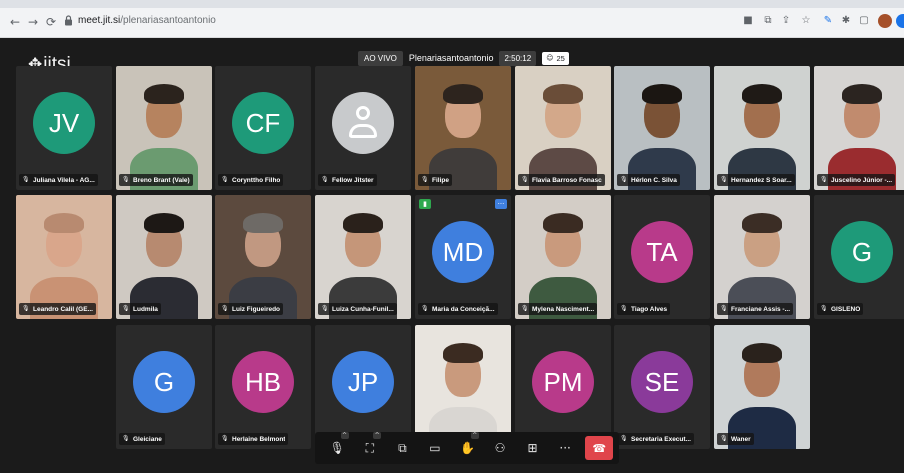 The height and width of the screenshot is (473, 904). What do you see at coordinates (662, 128) in the screenshot?
I see `participant-tile: 🎙 Hérlon C. Silva` at bounding box center [662, 128].